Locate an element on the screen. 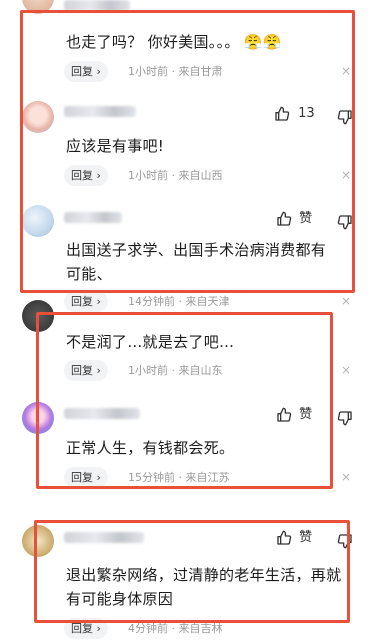 The height and width of the screenshot is (640, 375). comment-text: 退出繁杂网络，过清静的老年生活，再就有可能身体原因 is located at coordinates (204, 587).